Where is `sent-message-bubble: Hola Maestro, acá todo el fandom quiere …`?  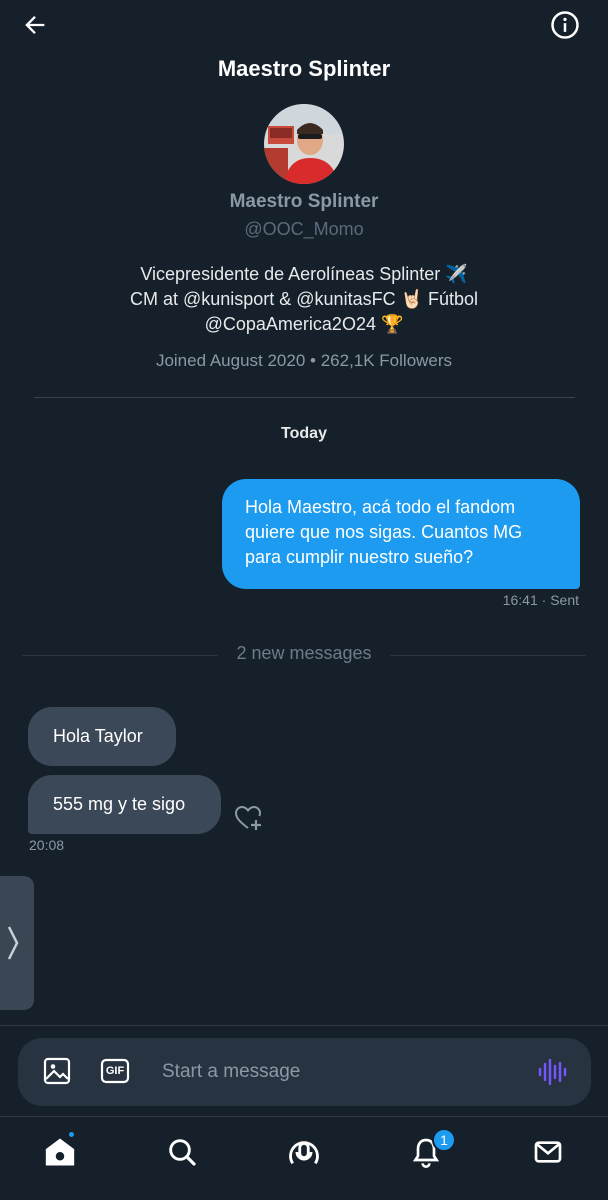 sent-message-bubble: Hola Maestro, acá todo el fandom quiere … is located at coordinates (401, 534).